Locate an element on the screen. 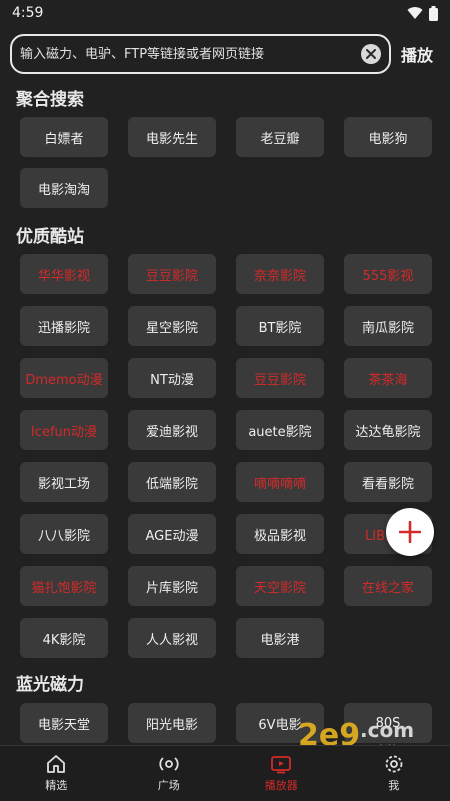 Image resolution: width=450 pixels, height=801 pixels. section-title-quality: 优质酷站 is located at coordinates (50, 237).